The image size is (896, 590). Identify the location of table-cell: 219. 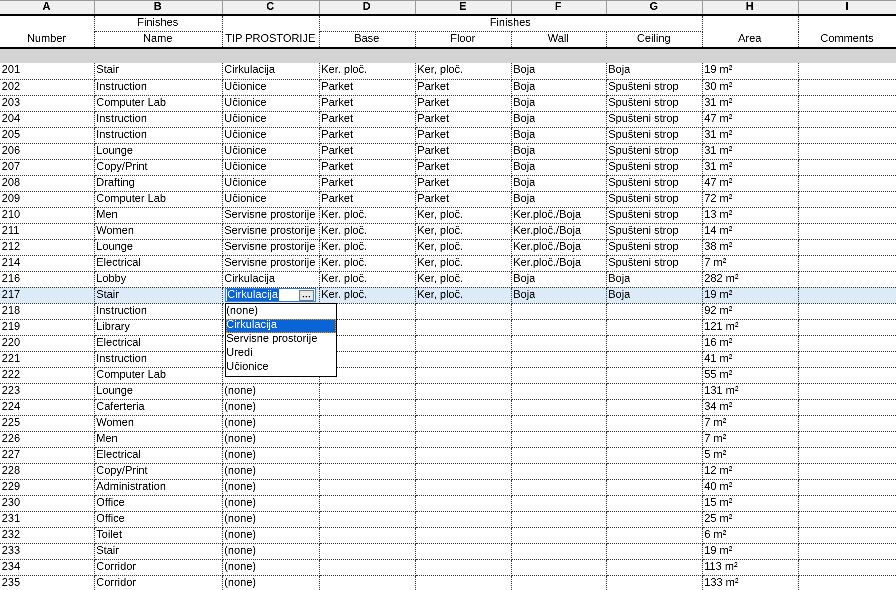
(47, 327).